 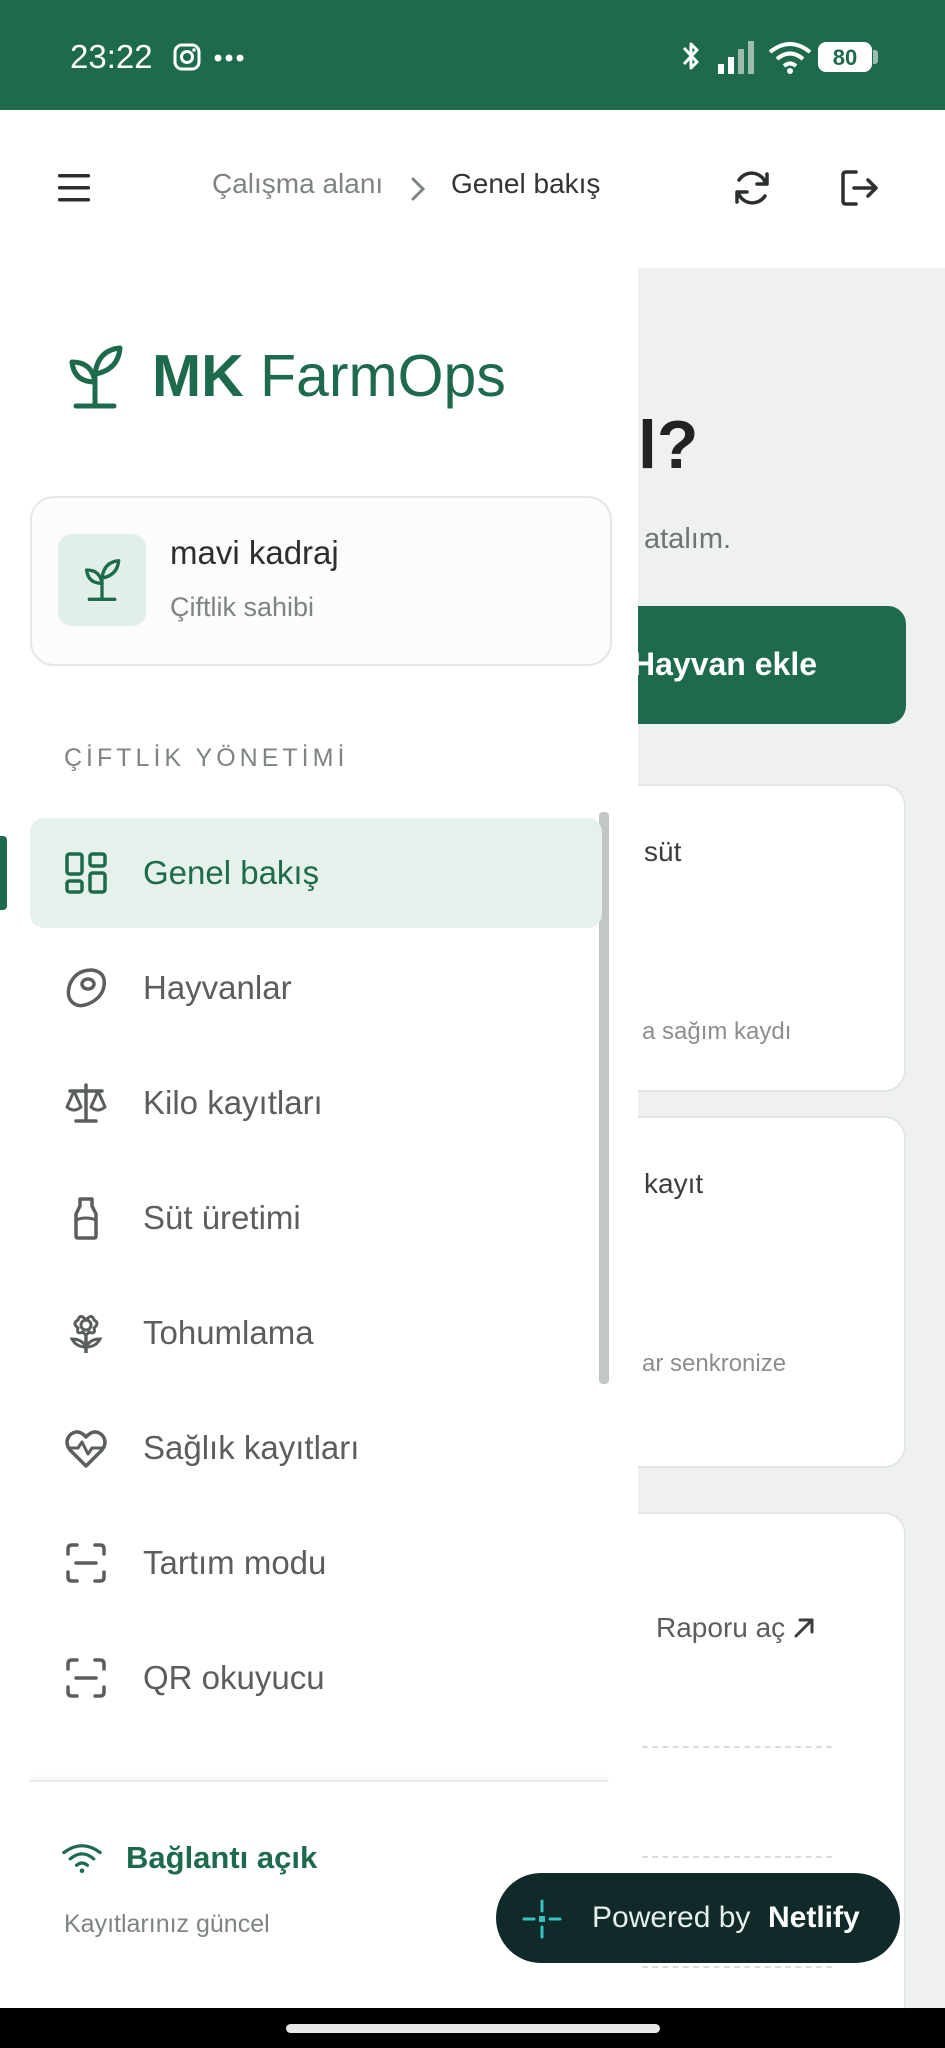 I want to click on netlify-brand: Netlify, so click(x=814, y=1917).